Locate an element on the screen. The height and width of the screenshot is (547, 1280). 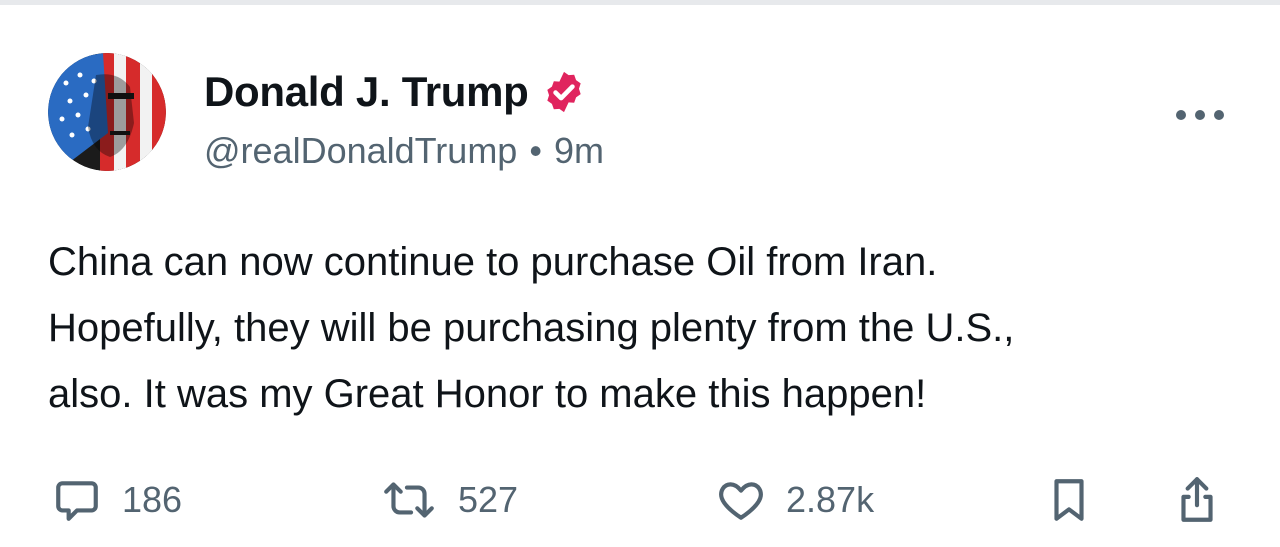
top-divider is located at coordinates (640, 2).